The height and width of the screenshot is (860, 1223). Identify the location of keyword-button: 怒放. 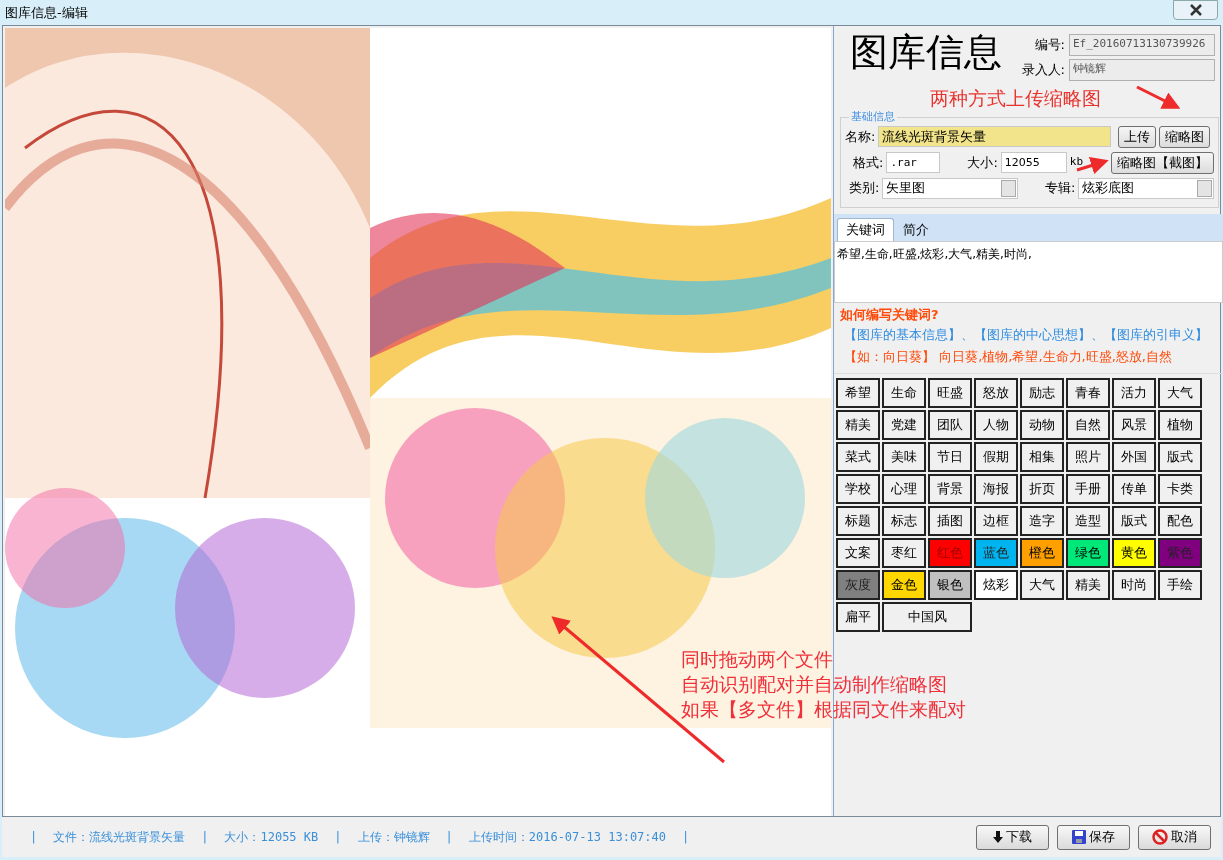
(996, 392).